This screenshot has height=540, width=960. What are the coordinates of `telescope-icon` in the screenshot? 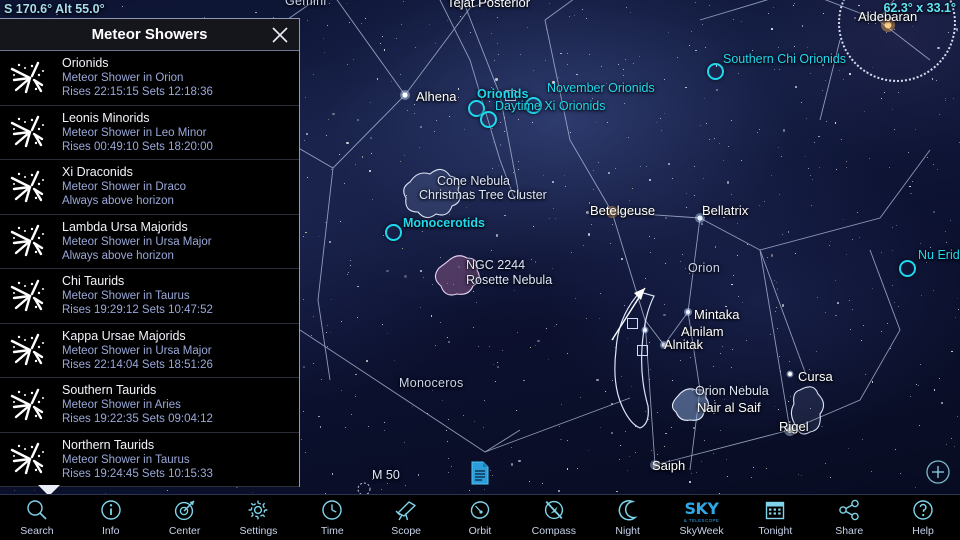 It's located at (406, 512).